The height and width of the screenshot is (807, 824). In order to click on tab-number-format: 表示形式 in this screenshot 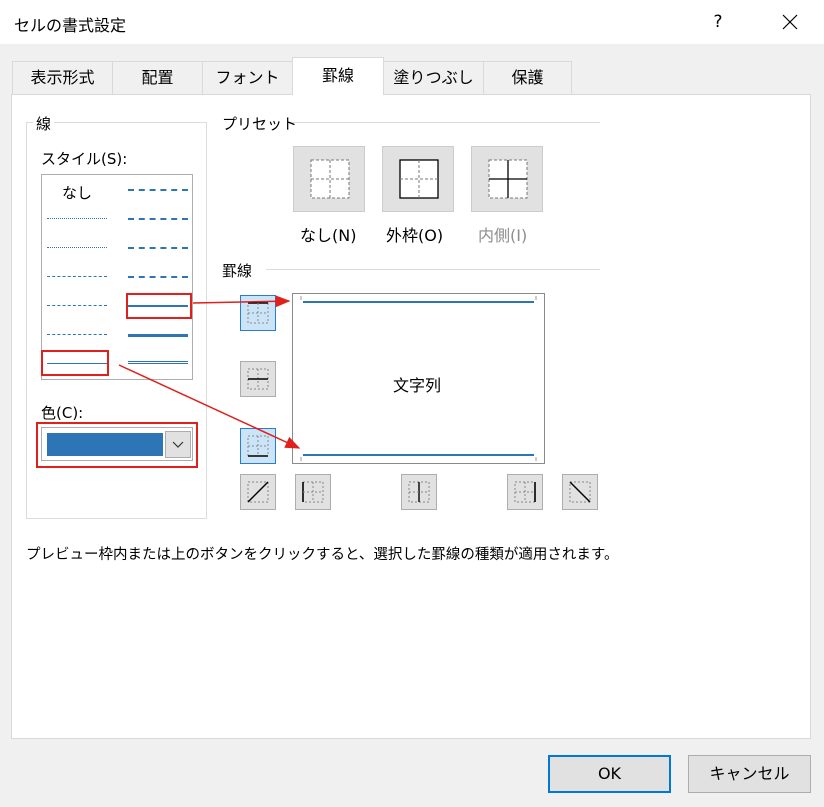, I will do `click(62, 77)`.